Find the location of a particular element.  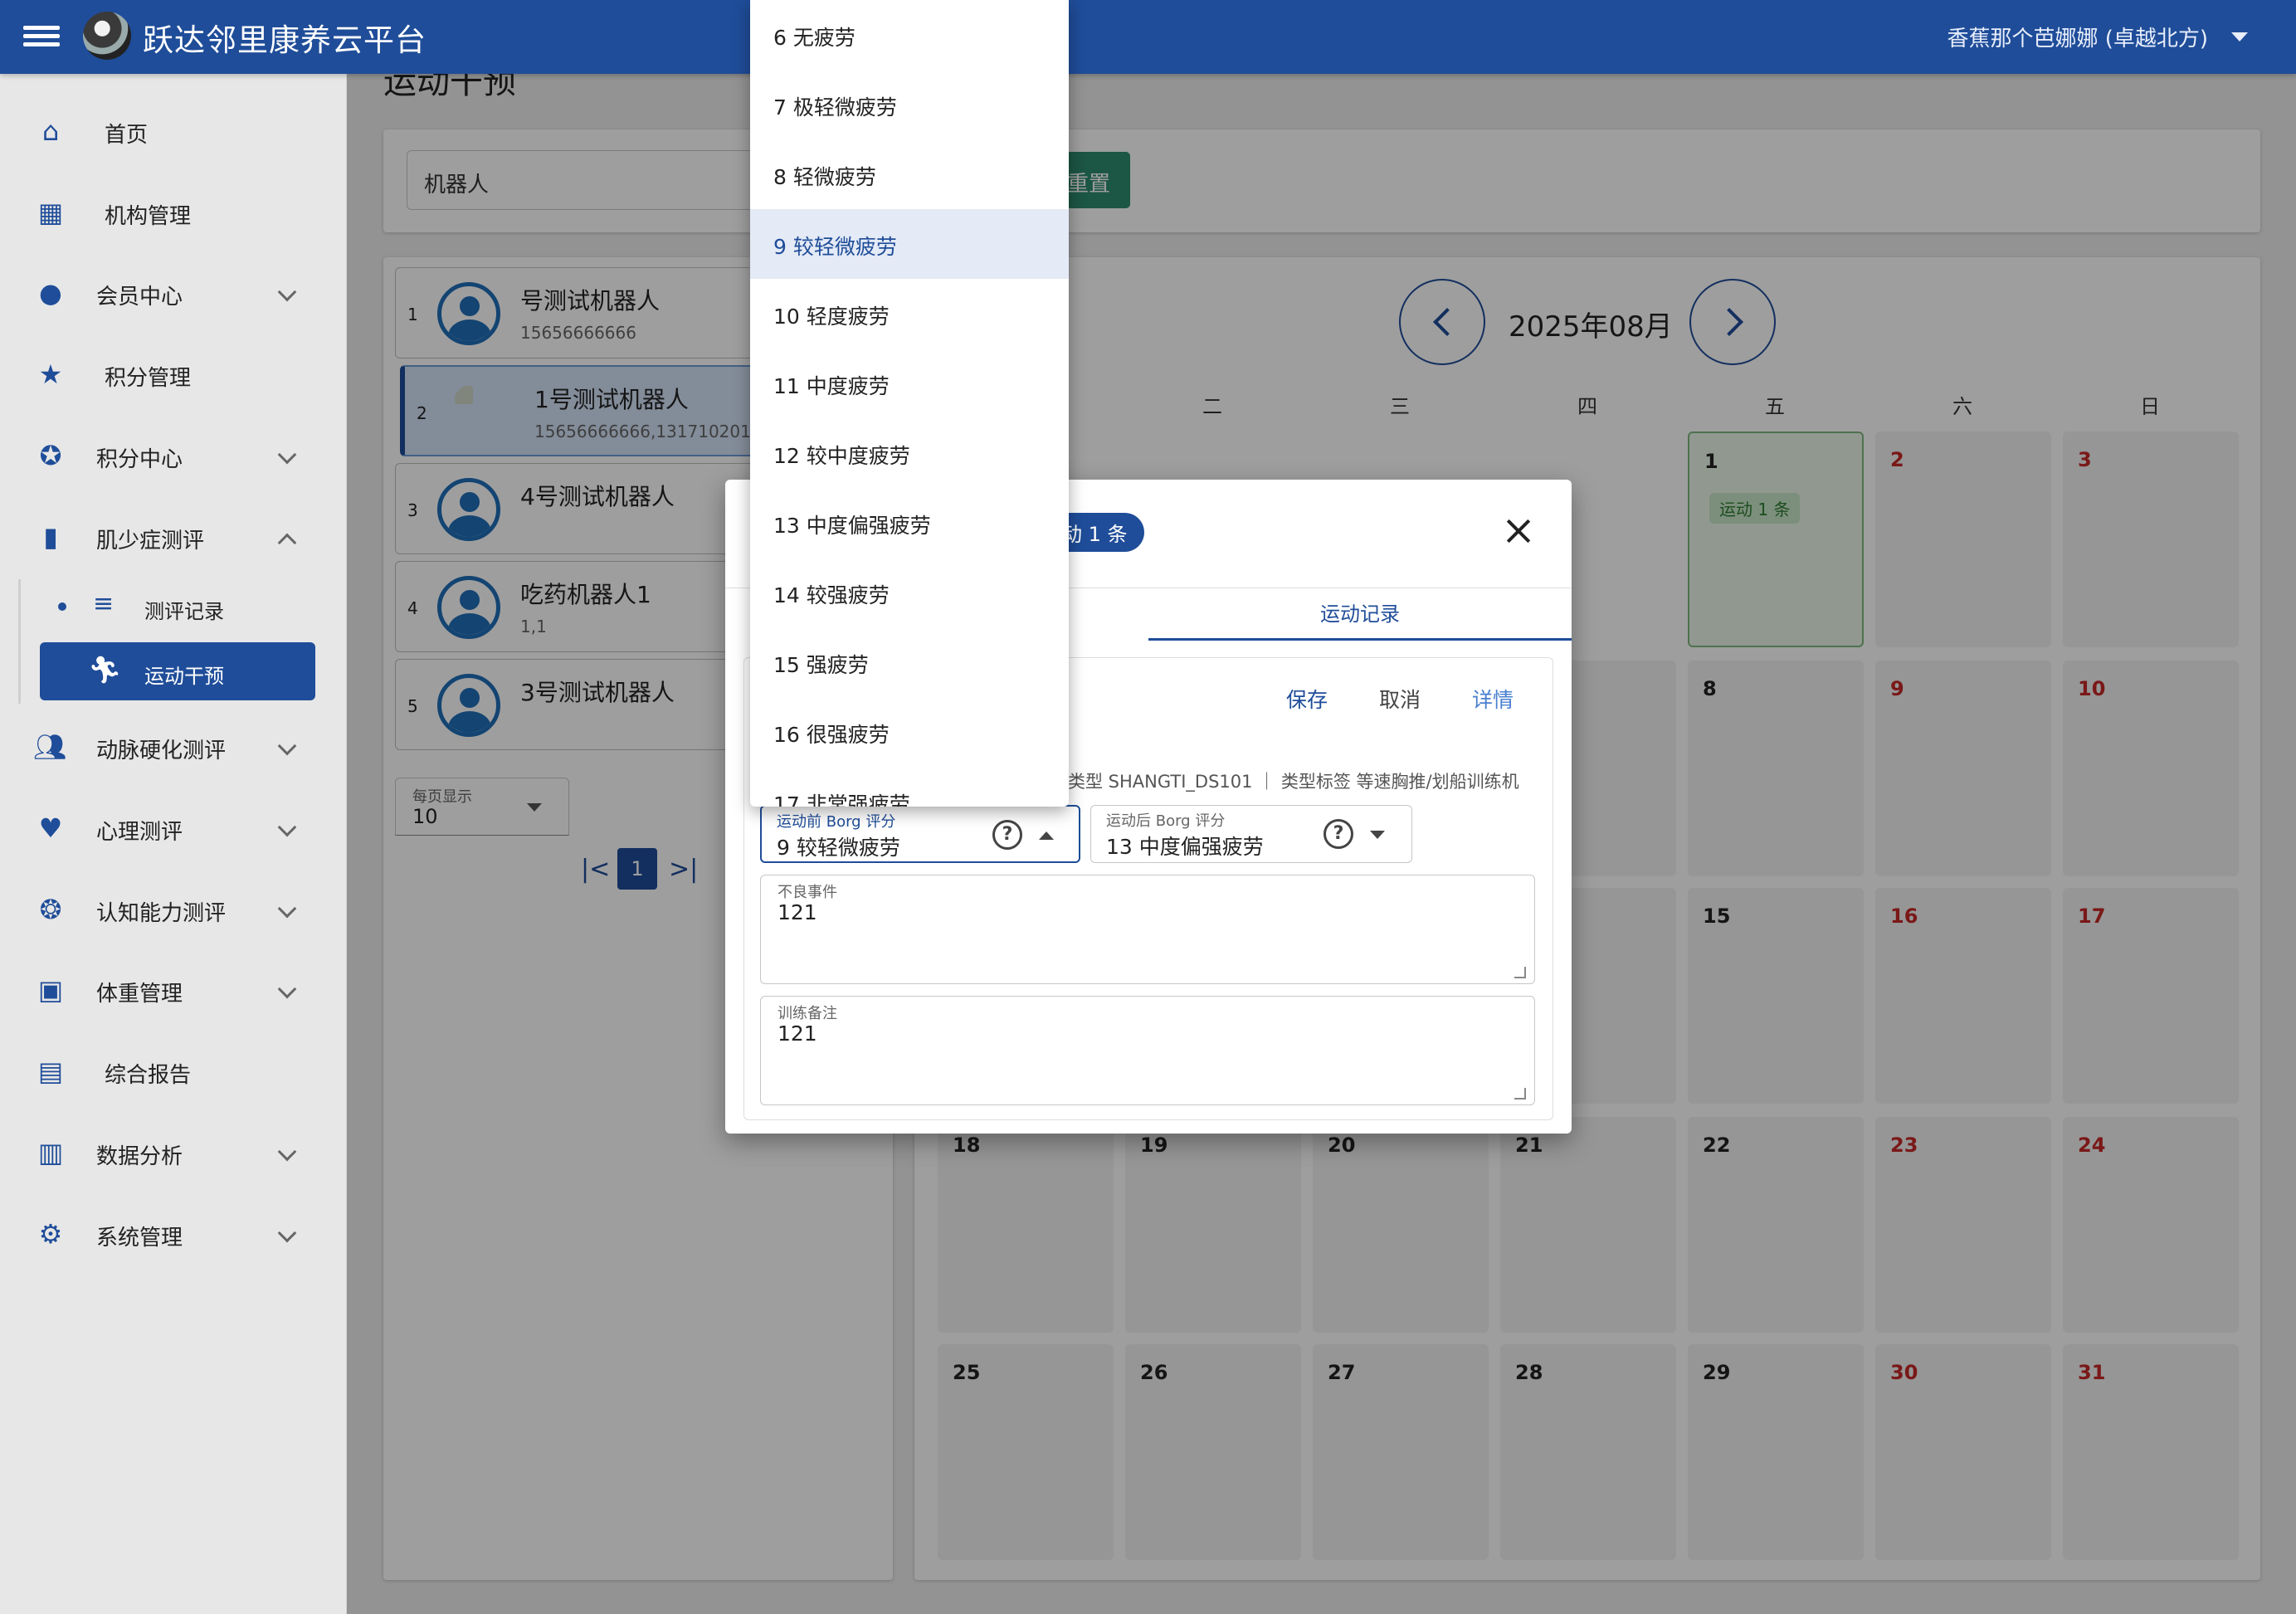

borg-option: 12 较中度疲劳 is located at coordinates (909, 453).